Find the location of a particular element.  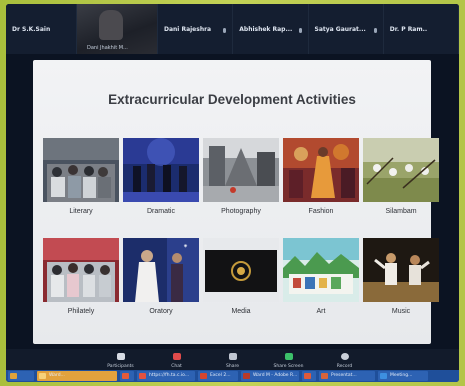

participants-label: Participants is located at coordinates (120, 366).